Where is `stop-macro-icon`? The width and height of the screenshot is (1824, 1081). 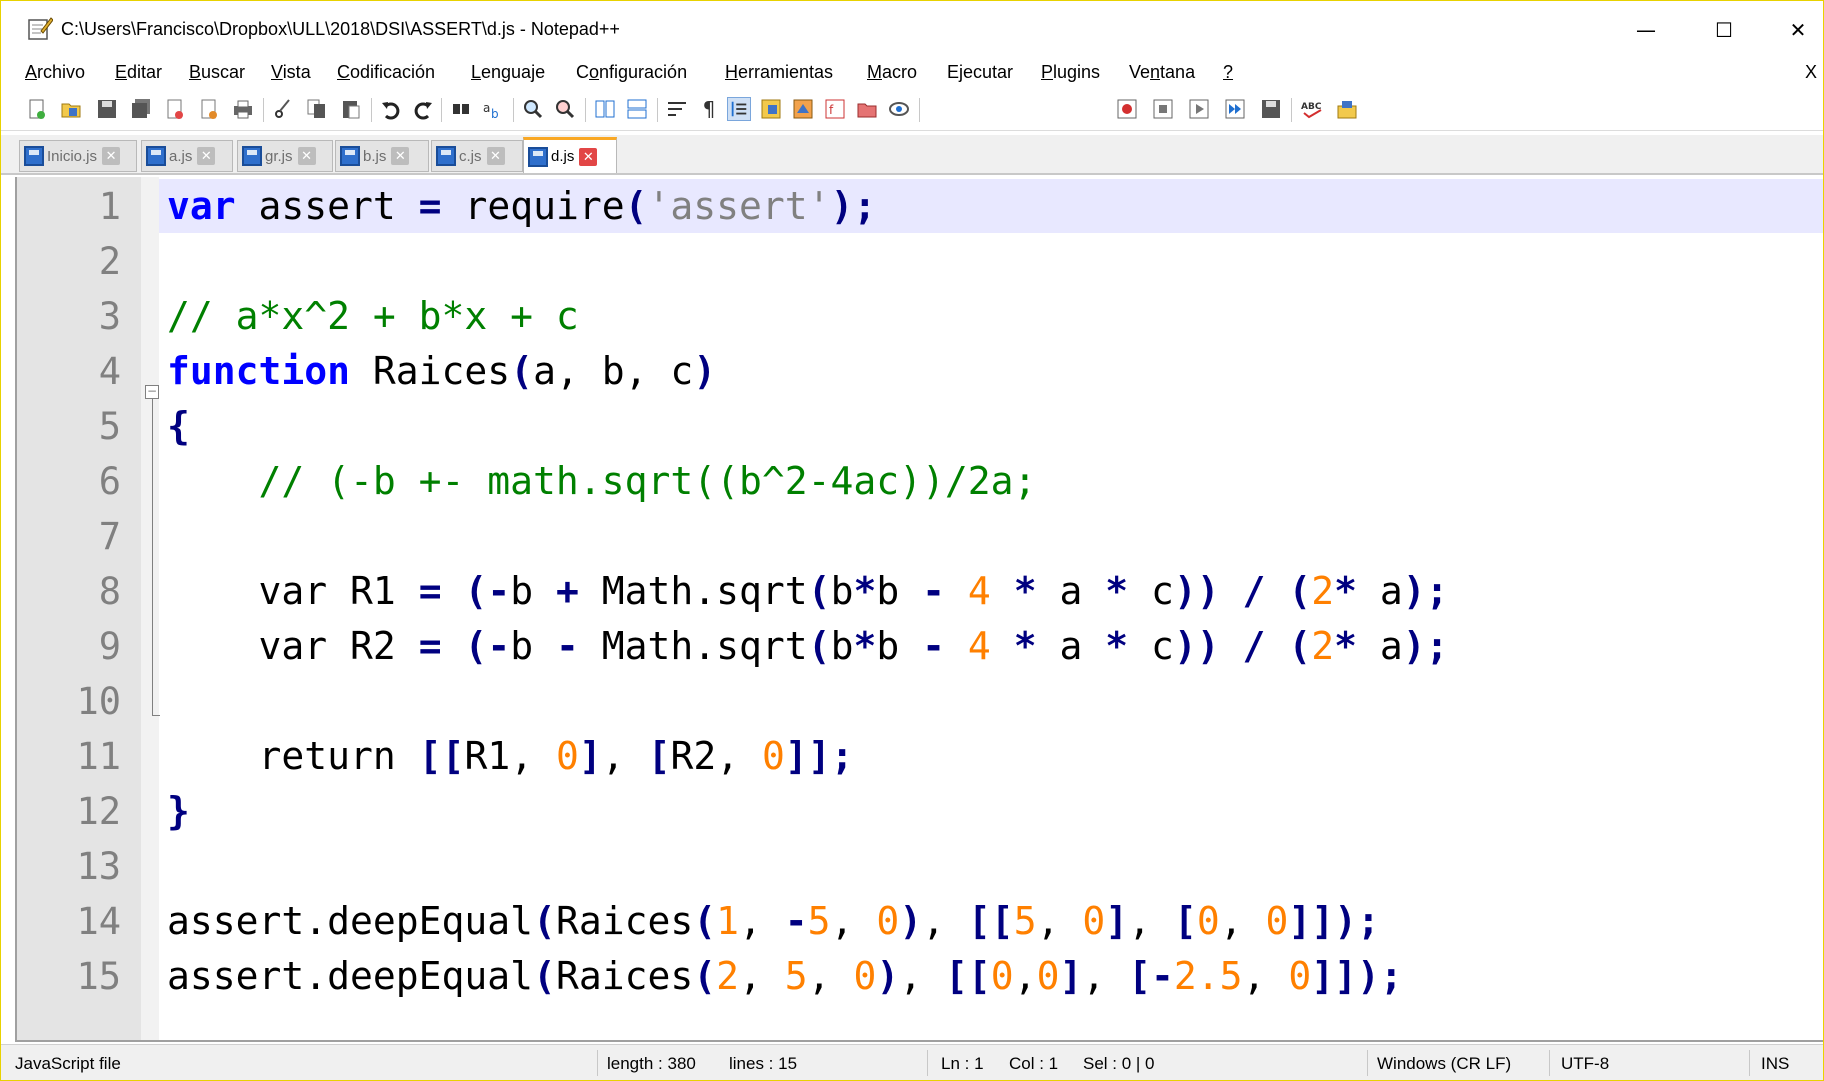 stop-macro-icon is located at coordinates (1163, 109).